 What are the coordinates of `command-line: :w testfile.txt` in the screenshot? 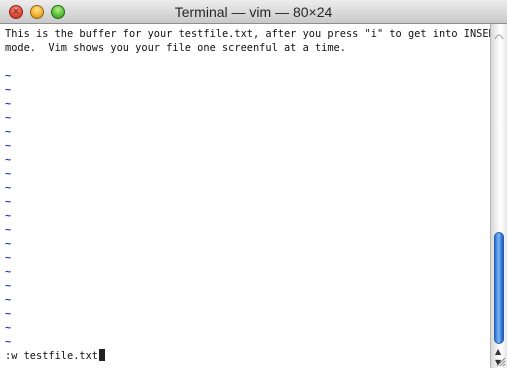 It's located at (55, 356).